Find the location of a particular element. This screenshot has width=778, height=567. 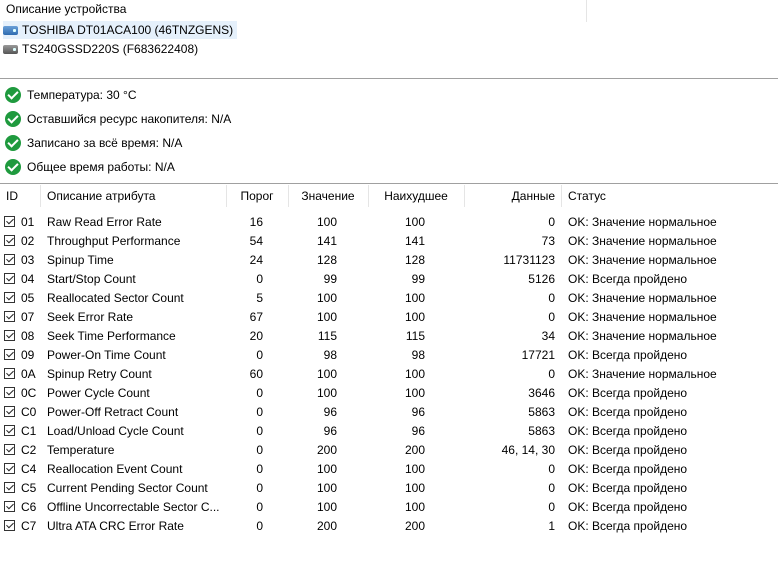

attr-value: 99 is located at coordinates (330, 279).